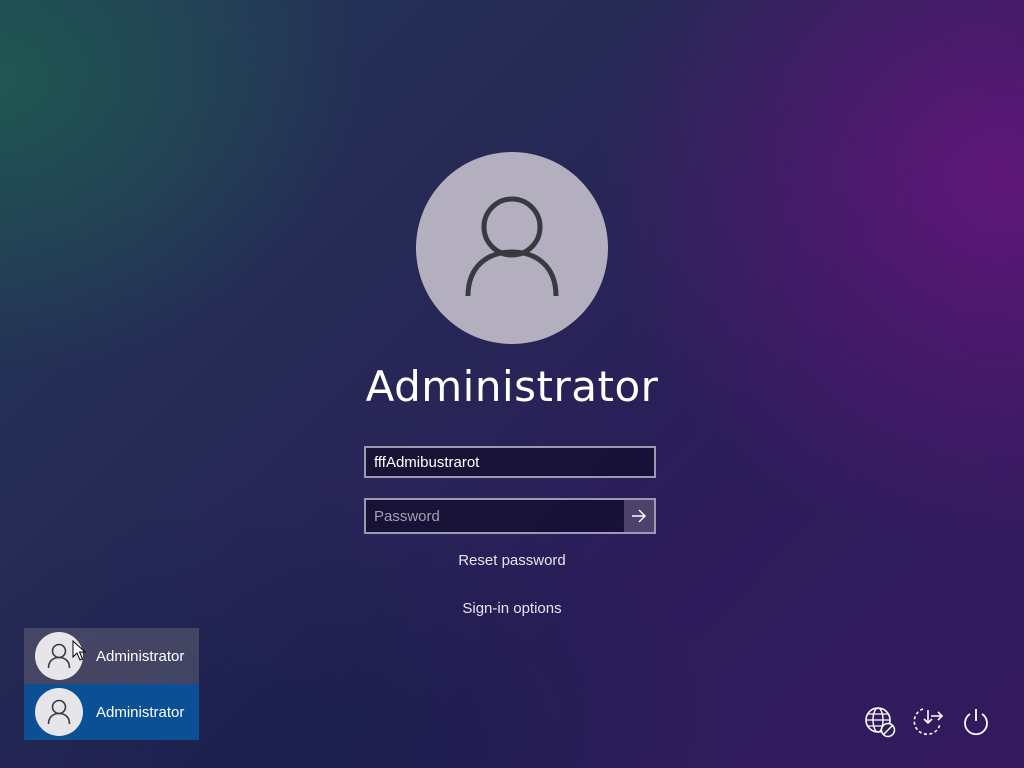 This screenshot has width=1024, height=768. I want to click on arrow-right-icon, so click(639, 516).